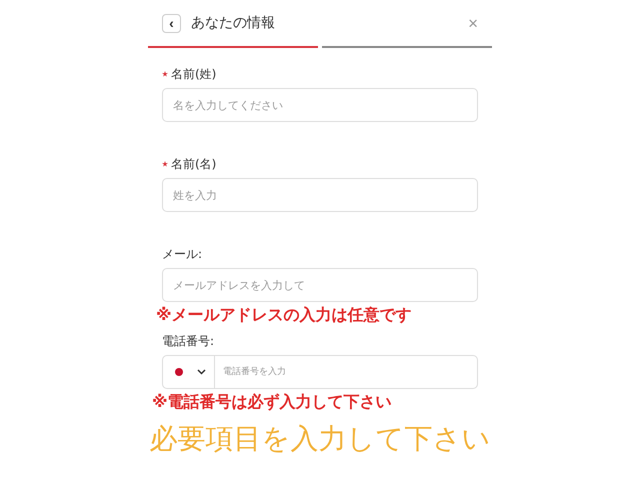  I want to click on field-label: 名前(姓), so click(193, 74).